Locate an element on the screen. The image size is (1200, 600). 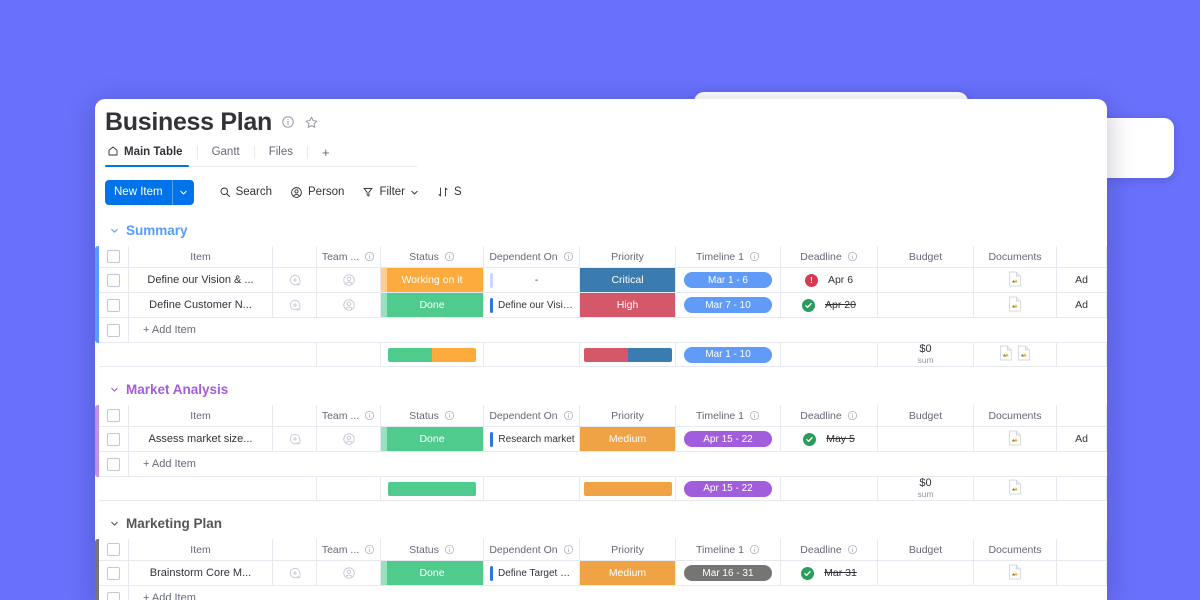
add-item-button: + Add Item is located at coordinates (618, 464).